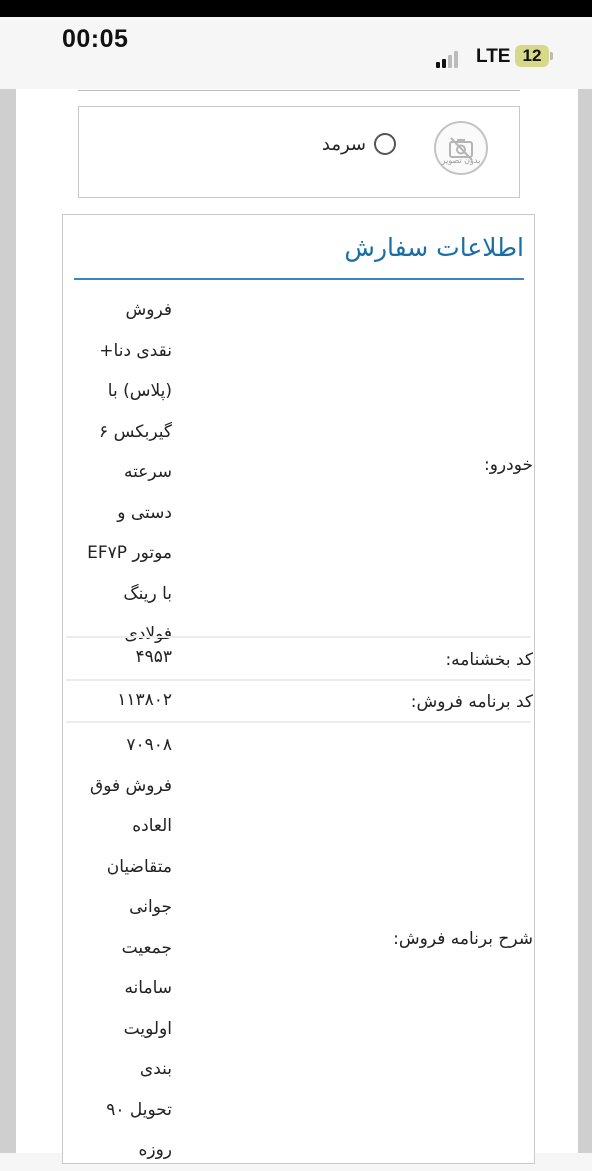 The image size is (592, 1171). What do you see at coordinates (139, 1109) in the screenshot?
I see `sale-program-desc-line: تحویل ۹۰` at bounding box center [139, 1109].